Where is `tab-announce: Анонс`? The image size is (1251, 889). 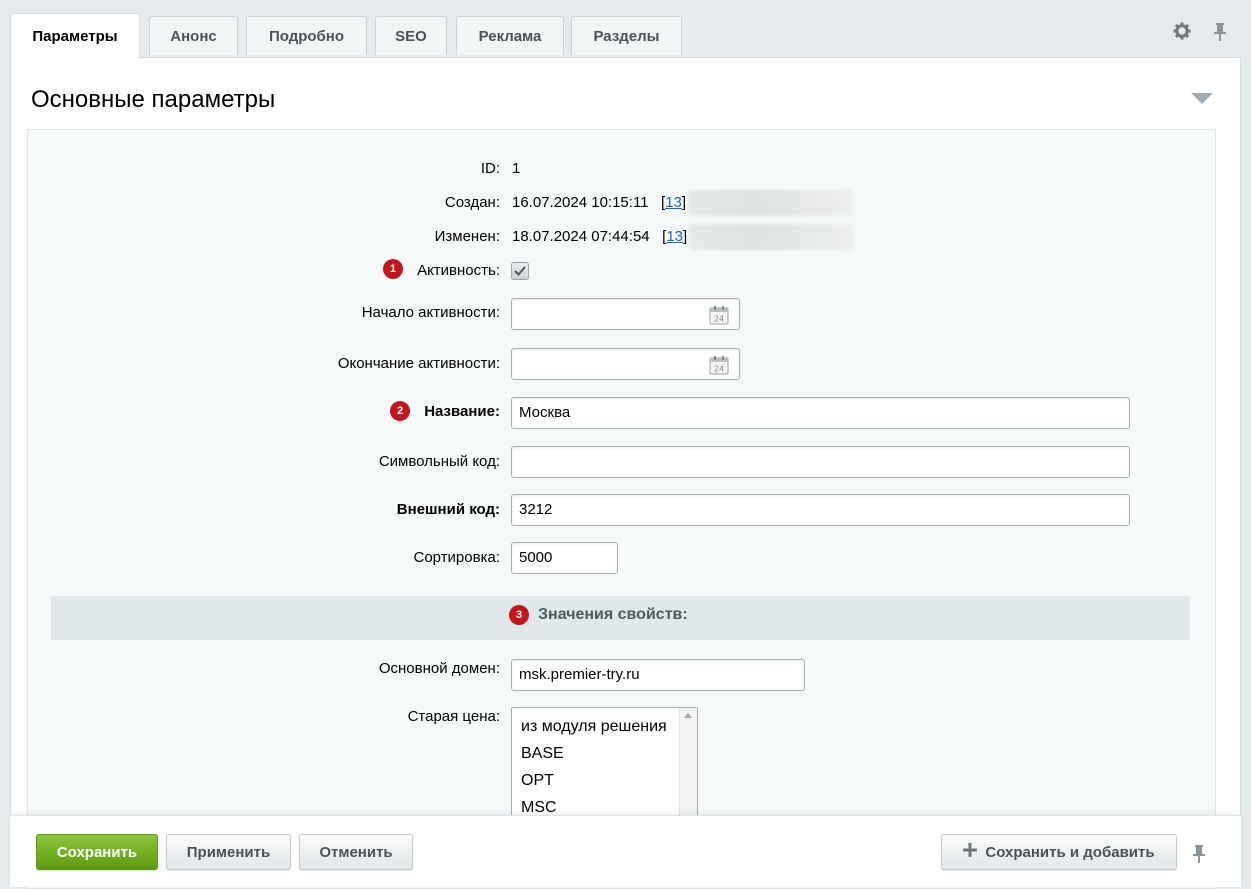 tab-announce: Анонс is located at coordinates (193, 35).